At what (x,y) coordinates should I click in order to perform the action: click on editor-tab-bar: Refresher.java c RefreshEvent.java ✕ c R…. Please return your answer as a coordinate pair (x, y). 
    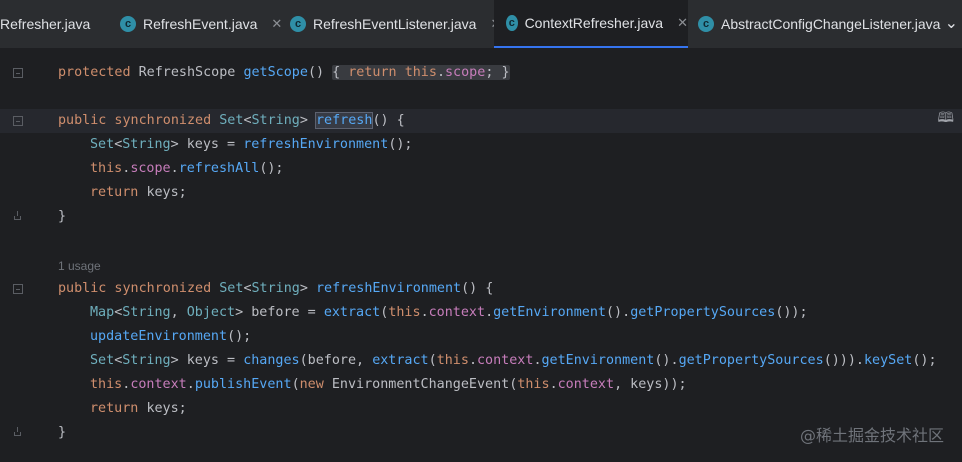
    Looking at the image, I should click on (481, 24).